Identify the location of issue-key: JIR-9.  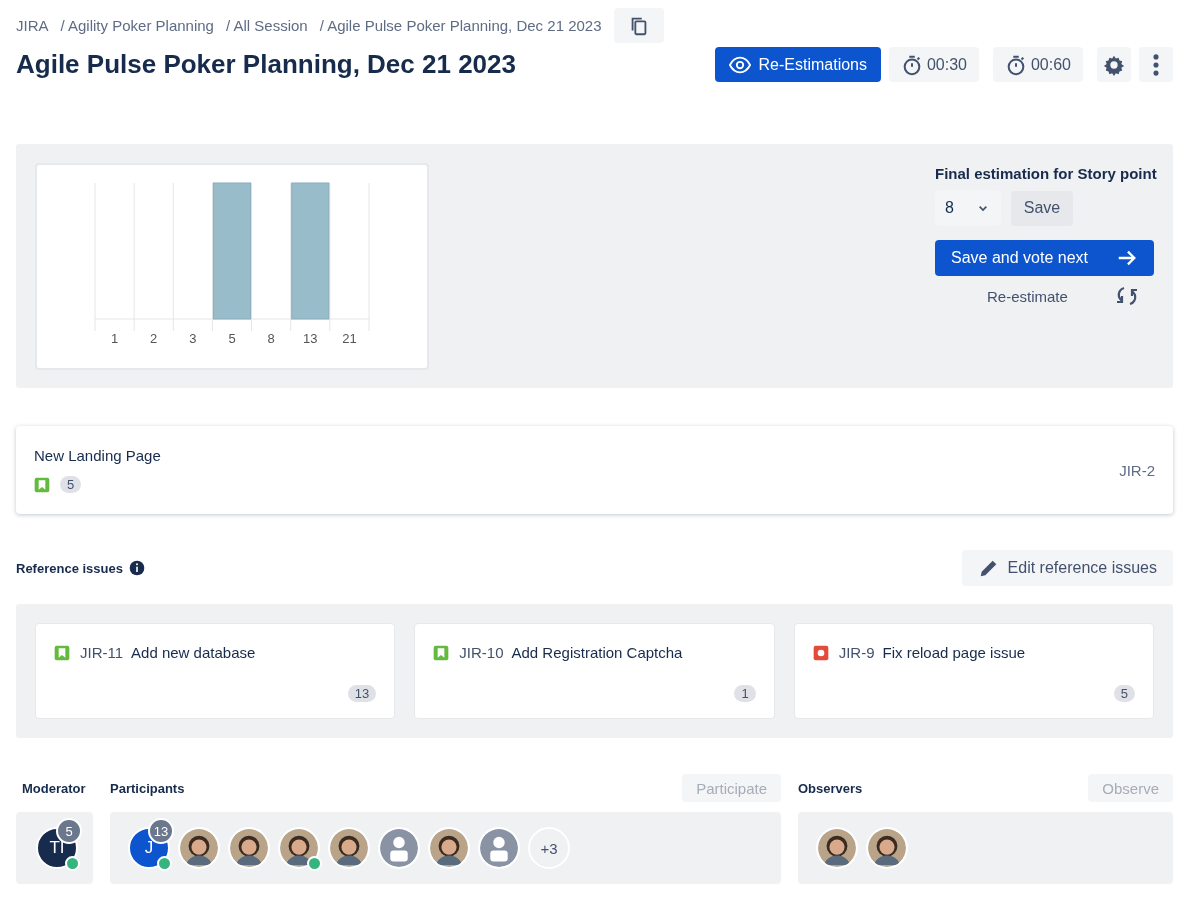
(856, 652).